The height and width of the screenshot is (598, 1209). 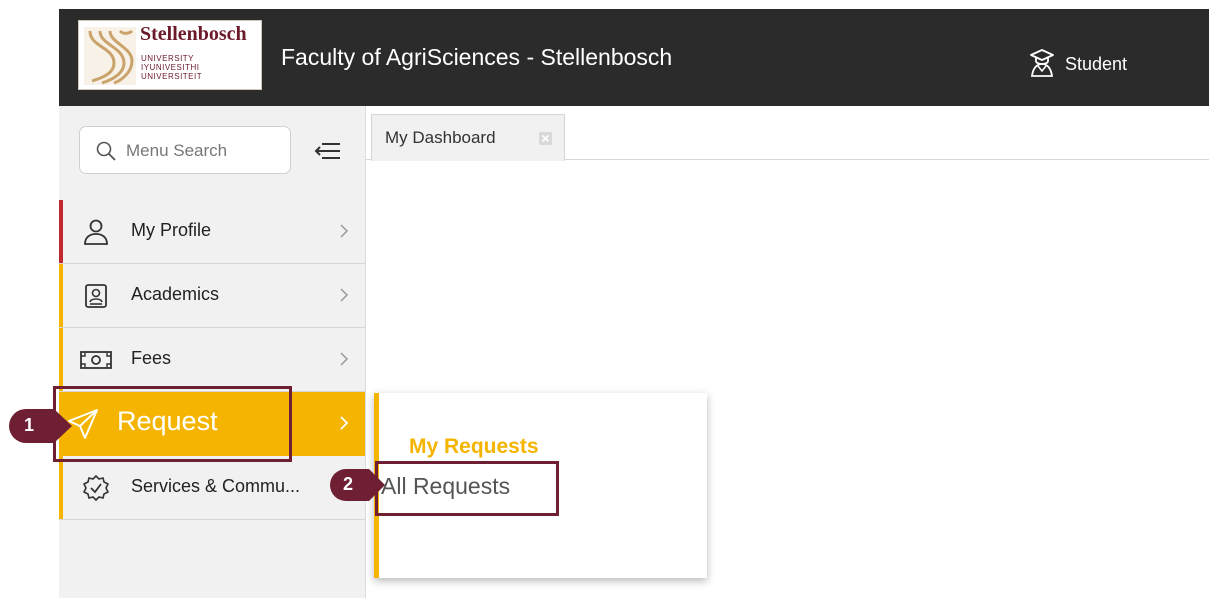 I want to click on menu-search, so click(x=185, y=150).